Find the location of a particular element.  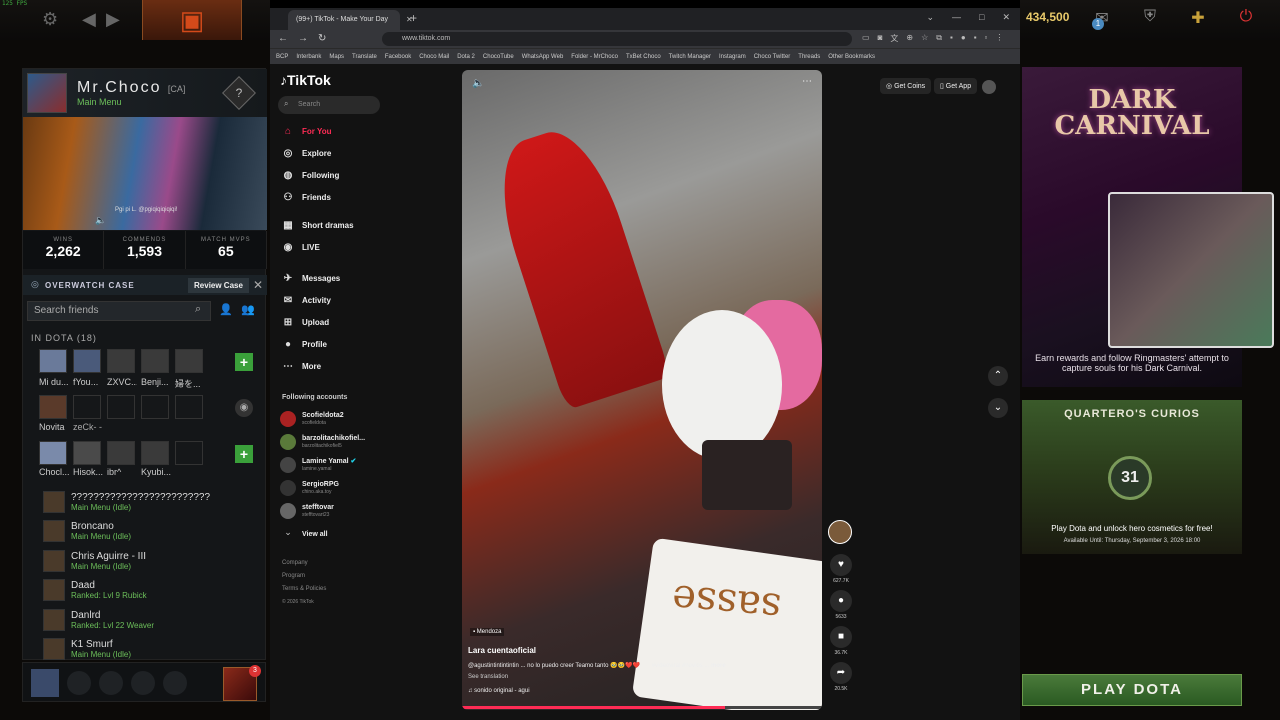

more-link: more is located at coordinates (718, 666).